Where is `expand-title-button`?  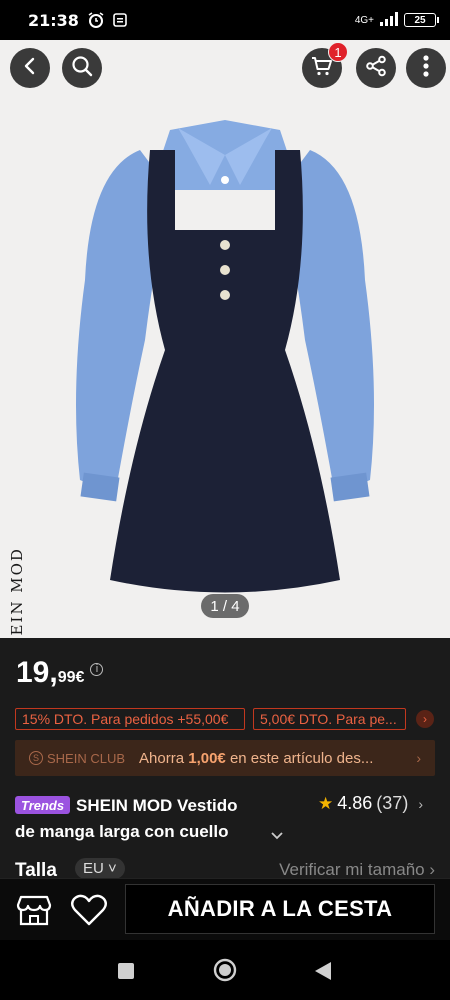 expand-title-button is located at coordinates (277, 836).